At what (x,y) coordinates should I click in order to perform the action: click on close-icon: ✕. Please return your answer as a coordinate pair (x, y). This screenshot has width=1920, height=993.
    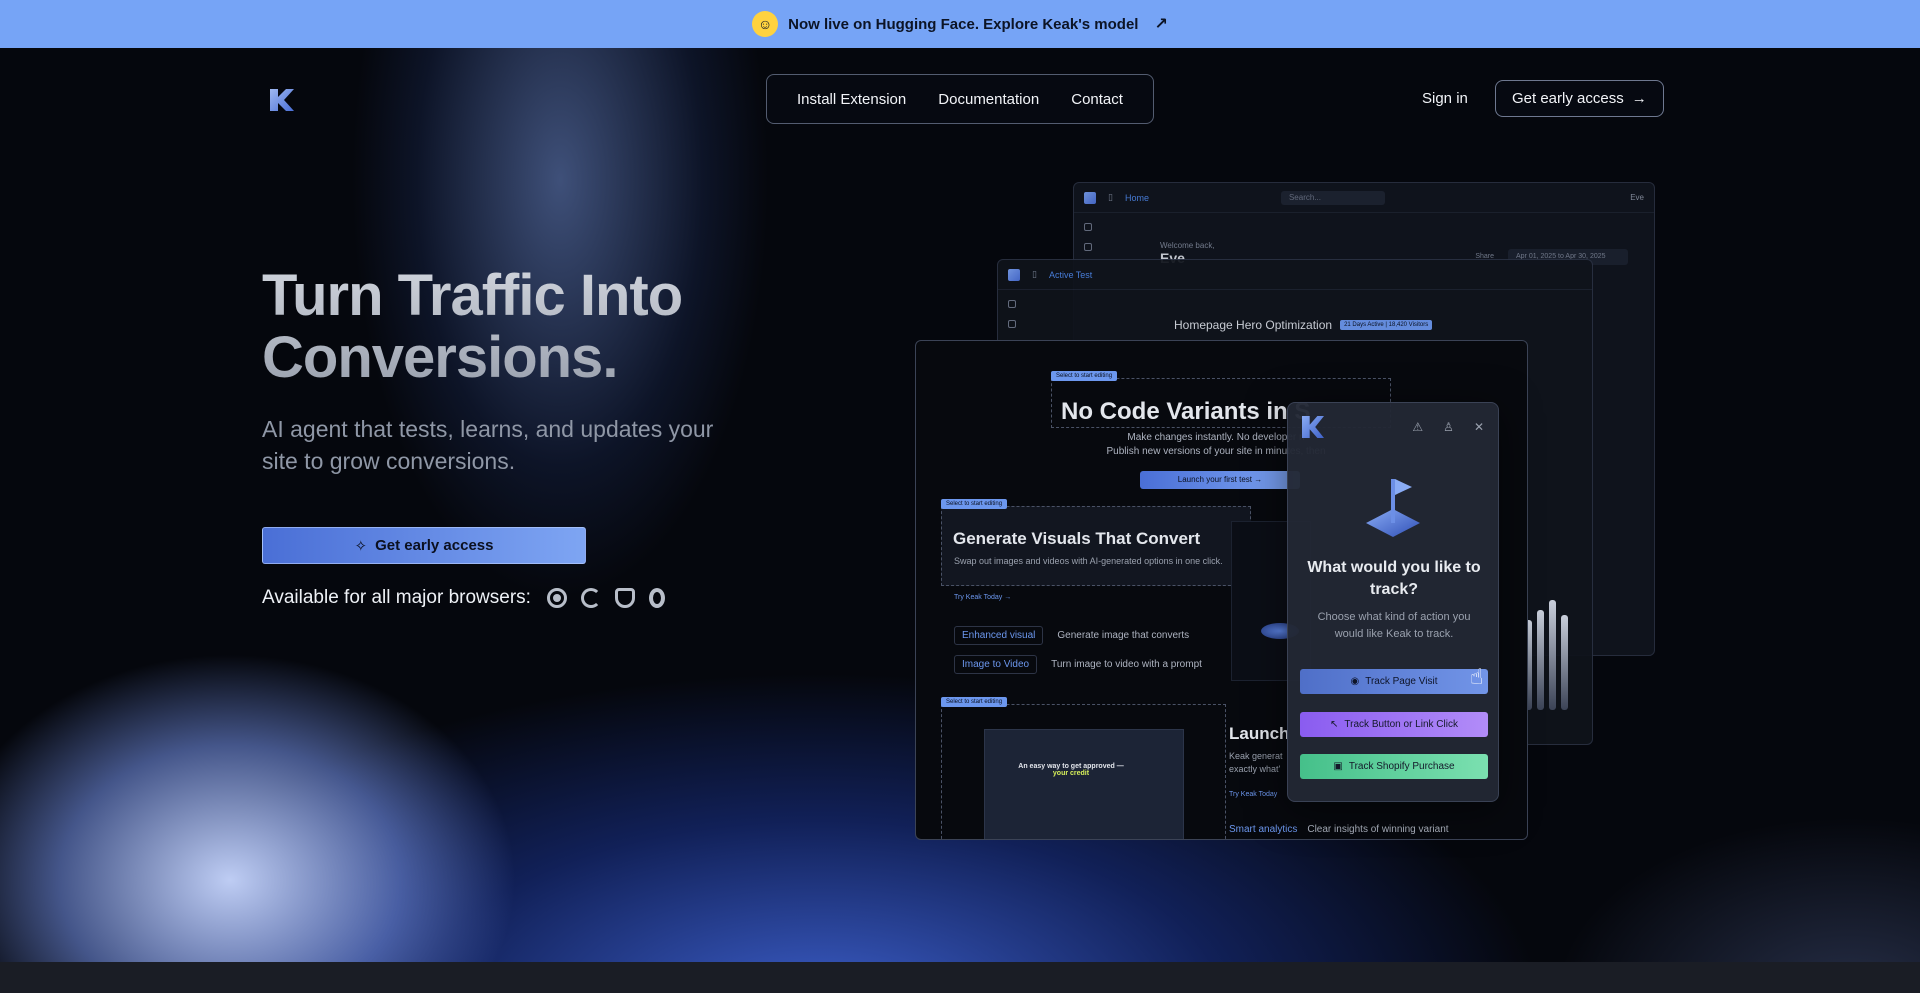
    Looking at the image, I should click on (1478, 427).